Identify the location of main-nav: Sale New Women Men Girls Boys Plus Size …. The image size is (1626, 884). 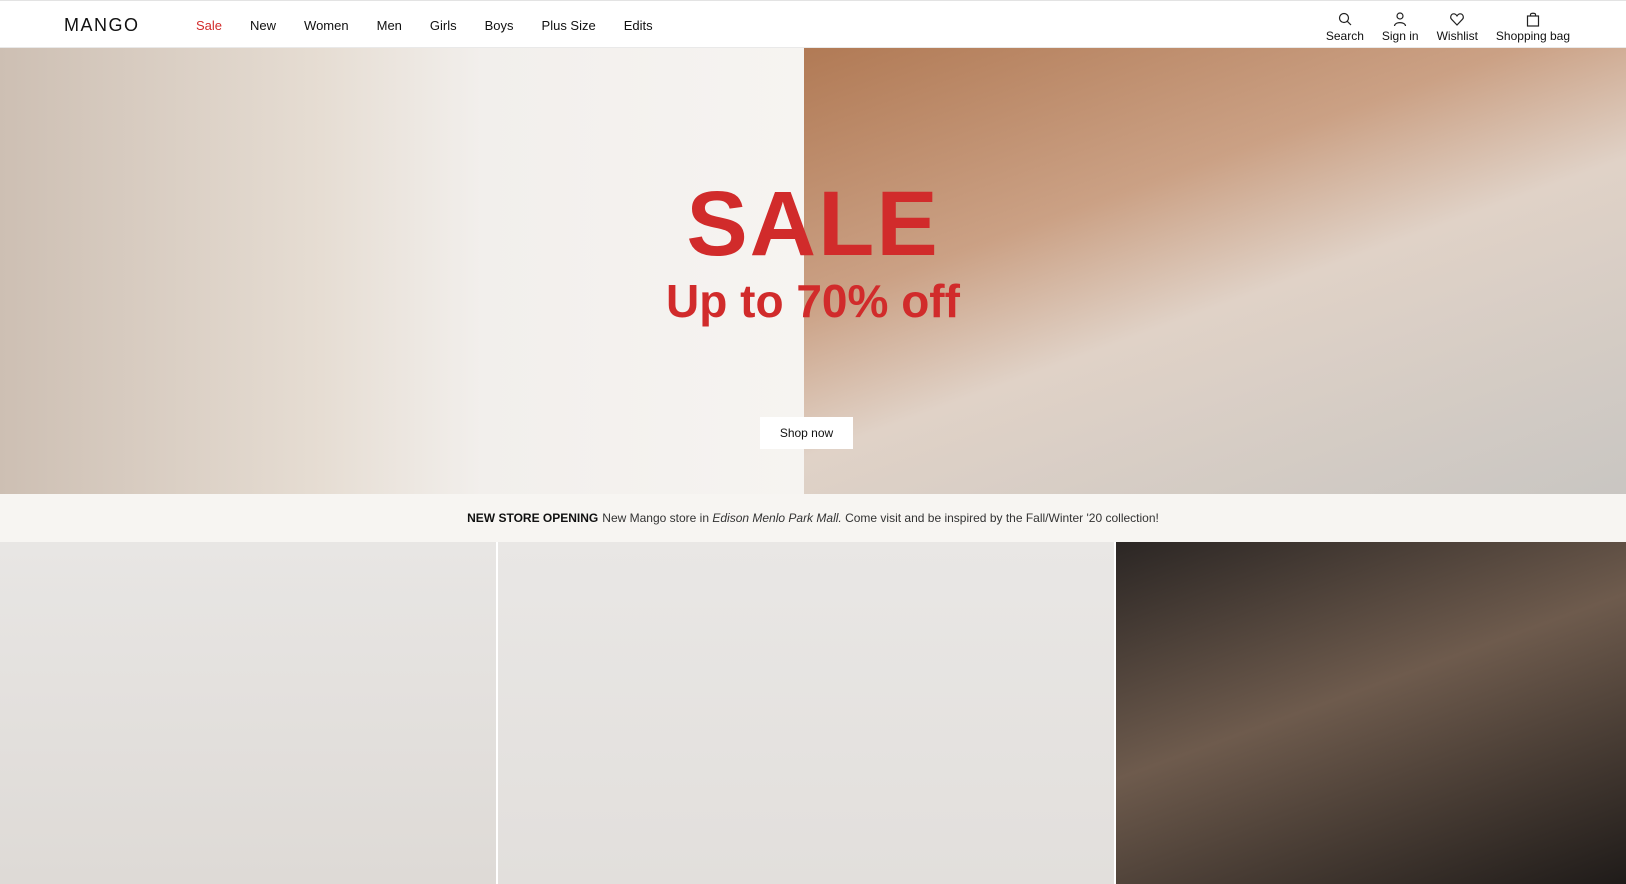
(438, 25).